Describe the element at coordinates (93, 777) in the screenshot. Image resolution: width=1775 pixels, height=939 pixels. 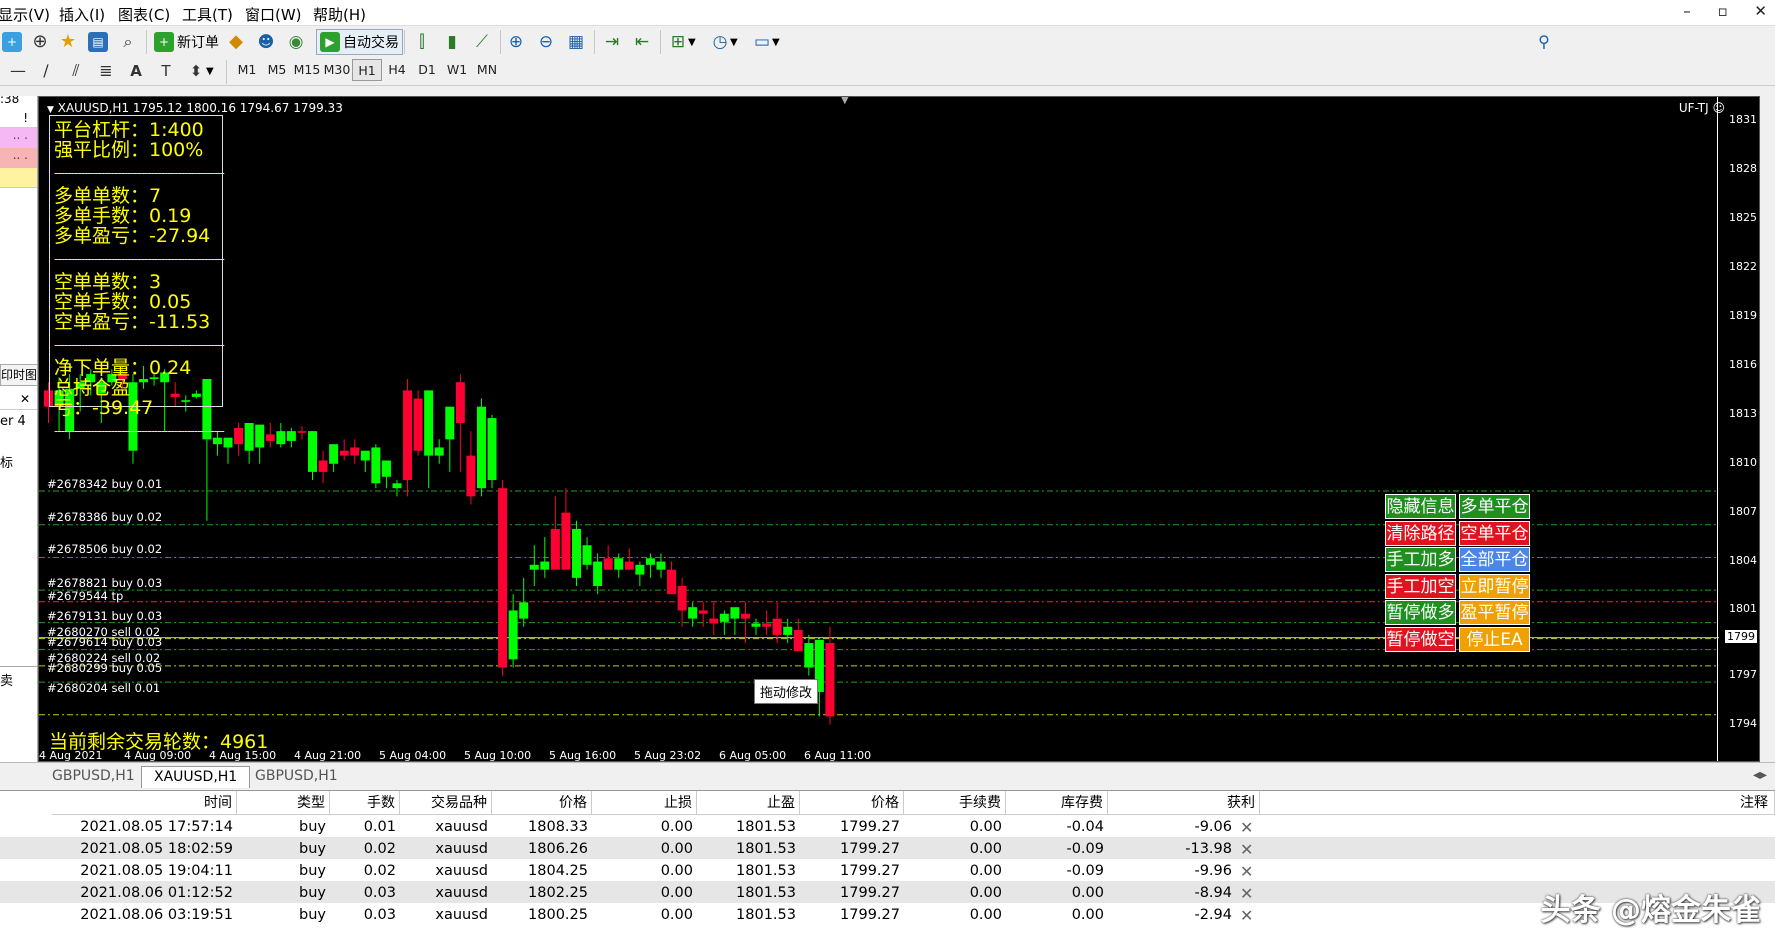
I see `tab-gbpusd: GBPUSD,H1` at that location.